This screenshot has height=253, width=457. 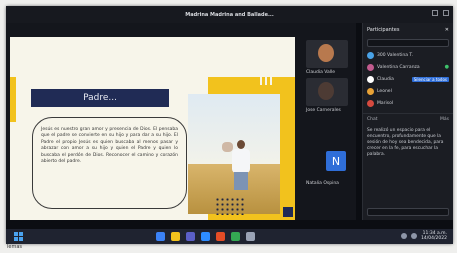 I want to click on clock: 11:34 a.m. 14/04/2022, so click(x=434, y=236).